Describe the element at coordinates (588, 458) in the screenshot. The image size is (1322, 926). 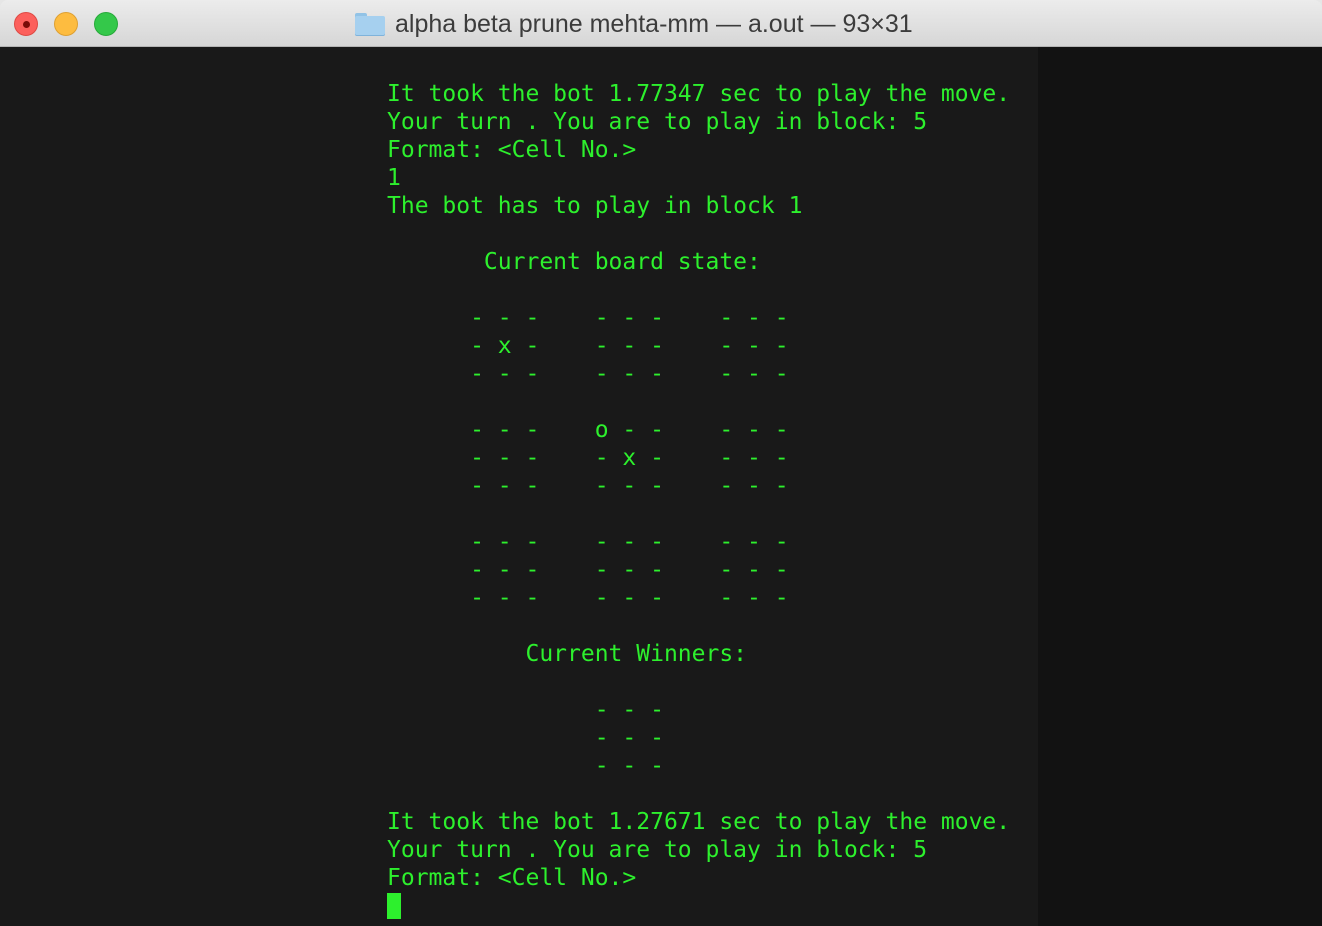
I see `terminal-line: - - - - x - - - -` at that location.